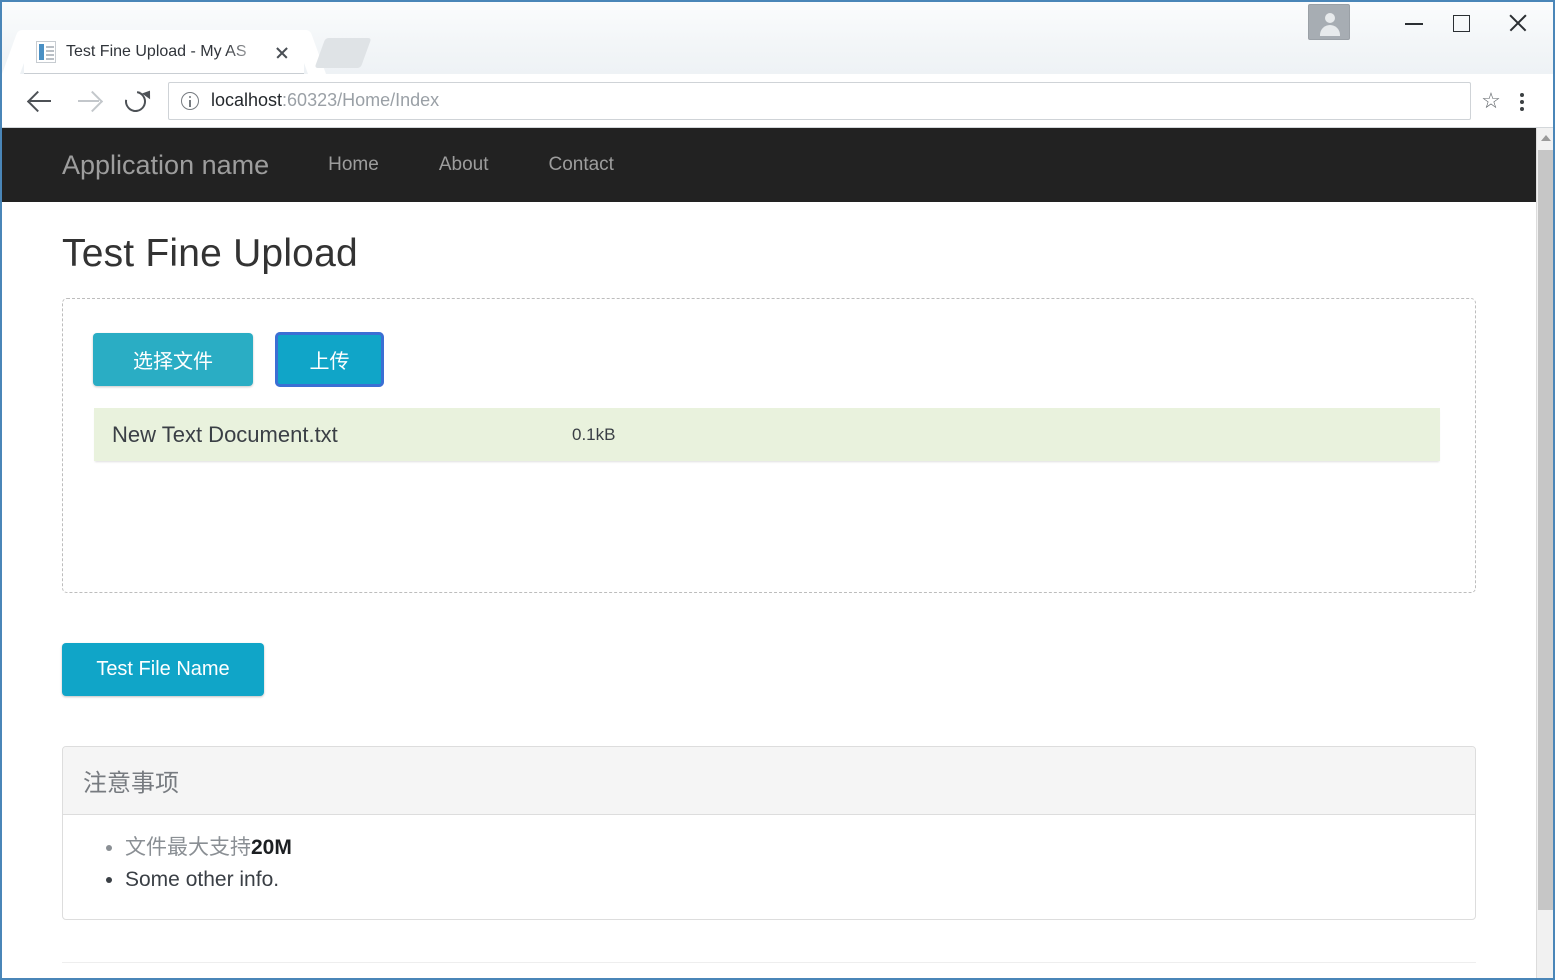  Describe the element at coordinates (329, 359) in the screenshot. I see `upload-button: 上传` at that location.